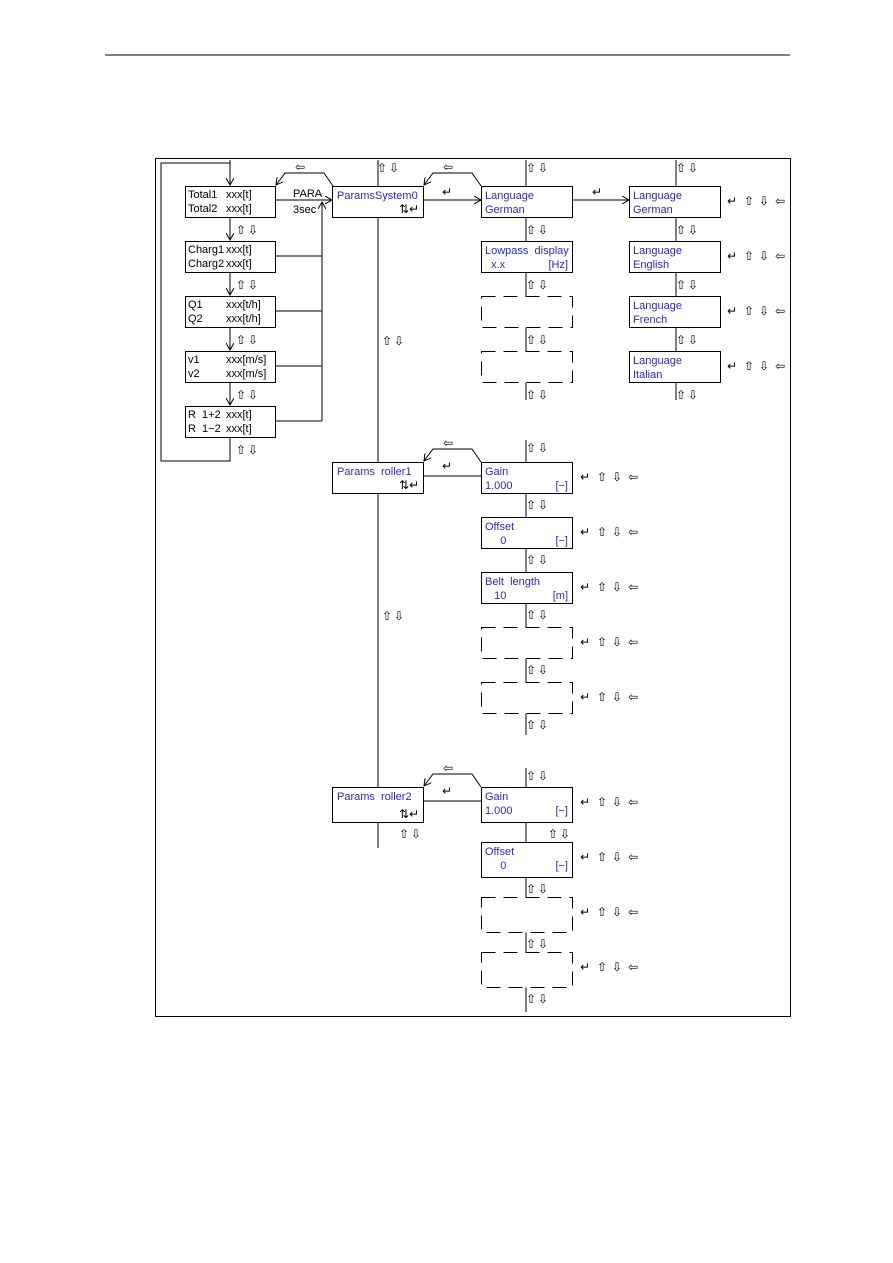 Image resolution: width=893 pixels, height=1263 pixels. What do you see at coordinates (561, 811) in the screenshot?
I see `param-unit: [−]` at bounding box center [561, 811].